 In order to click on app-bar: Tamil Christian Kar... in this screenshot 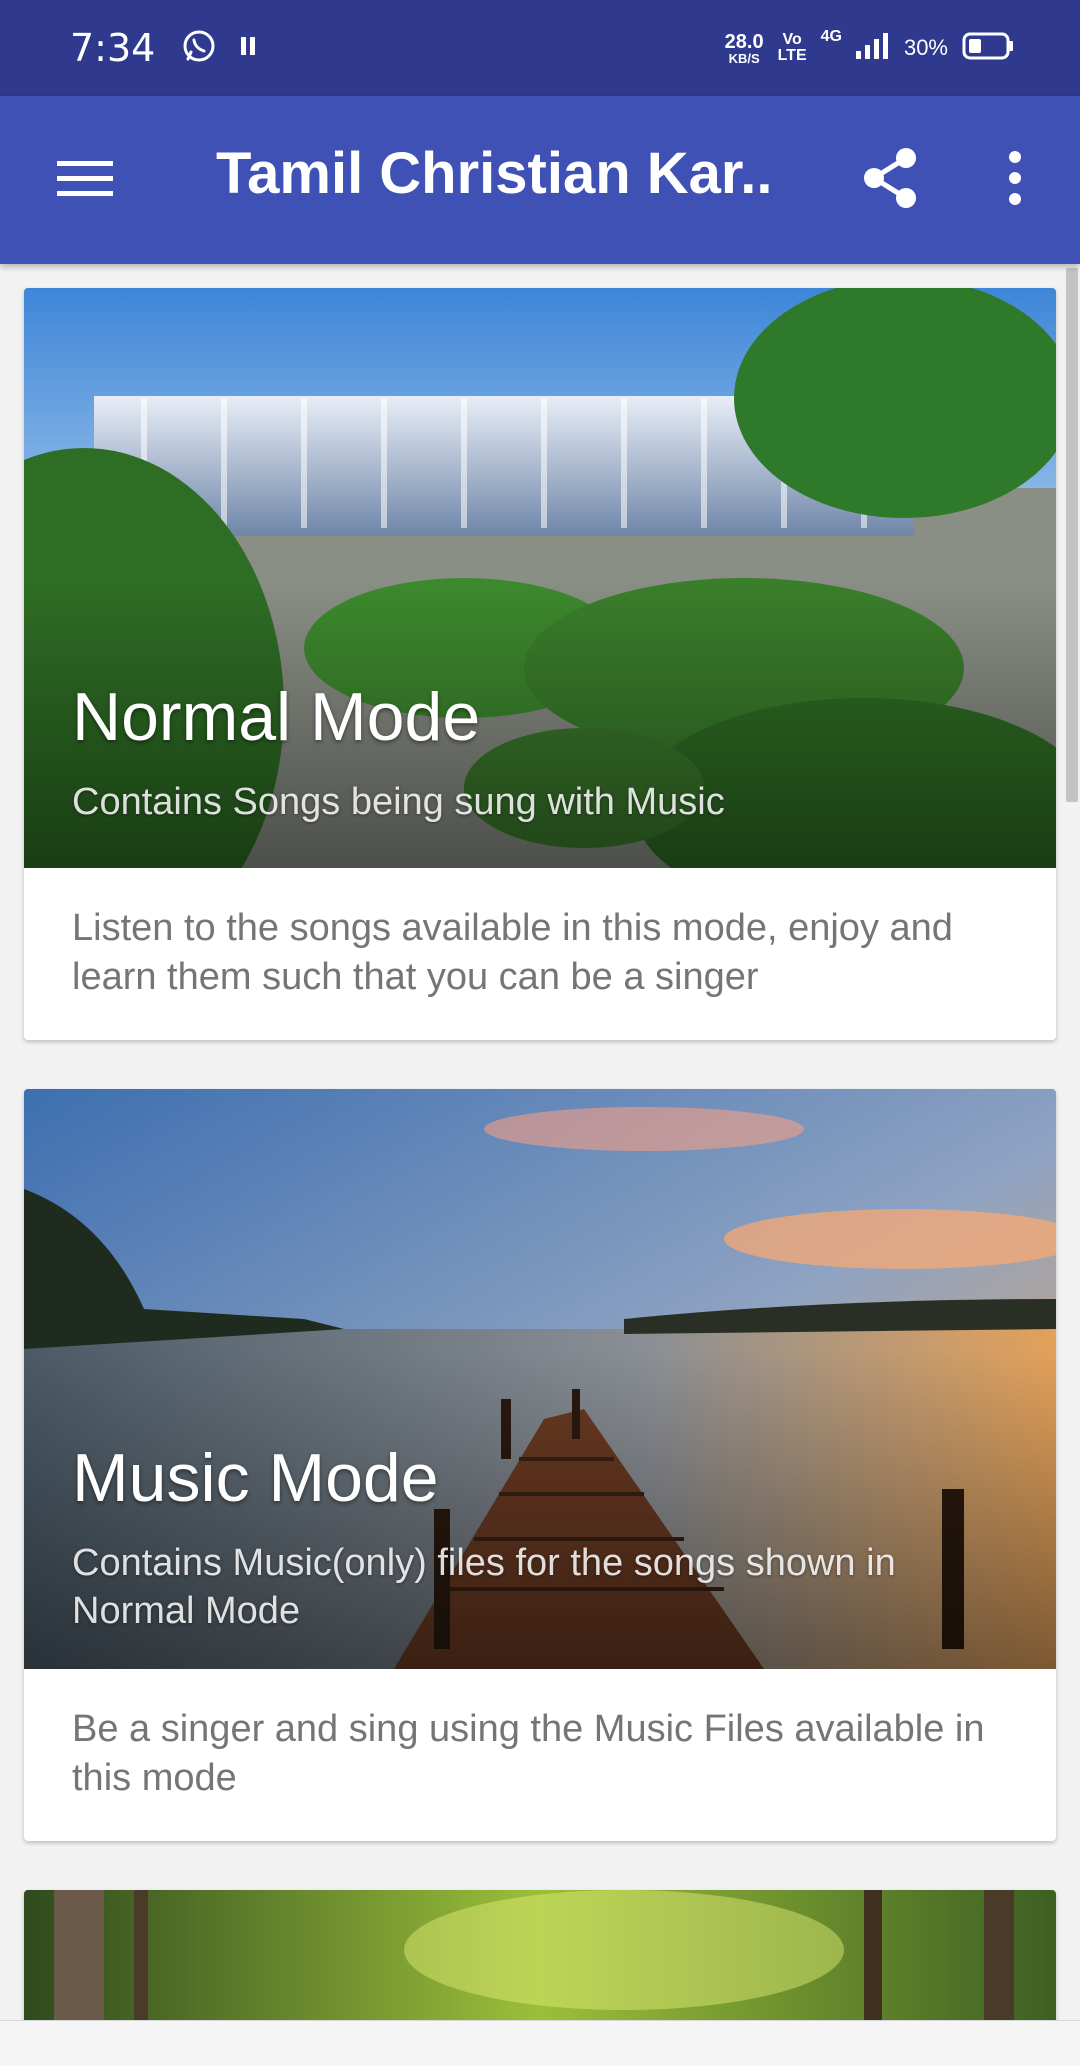, I will do `click(540, 180)`.